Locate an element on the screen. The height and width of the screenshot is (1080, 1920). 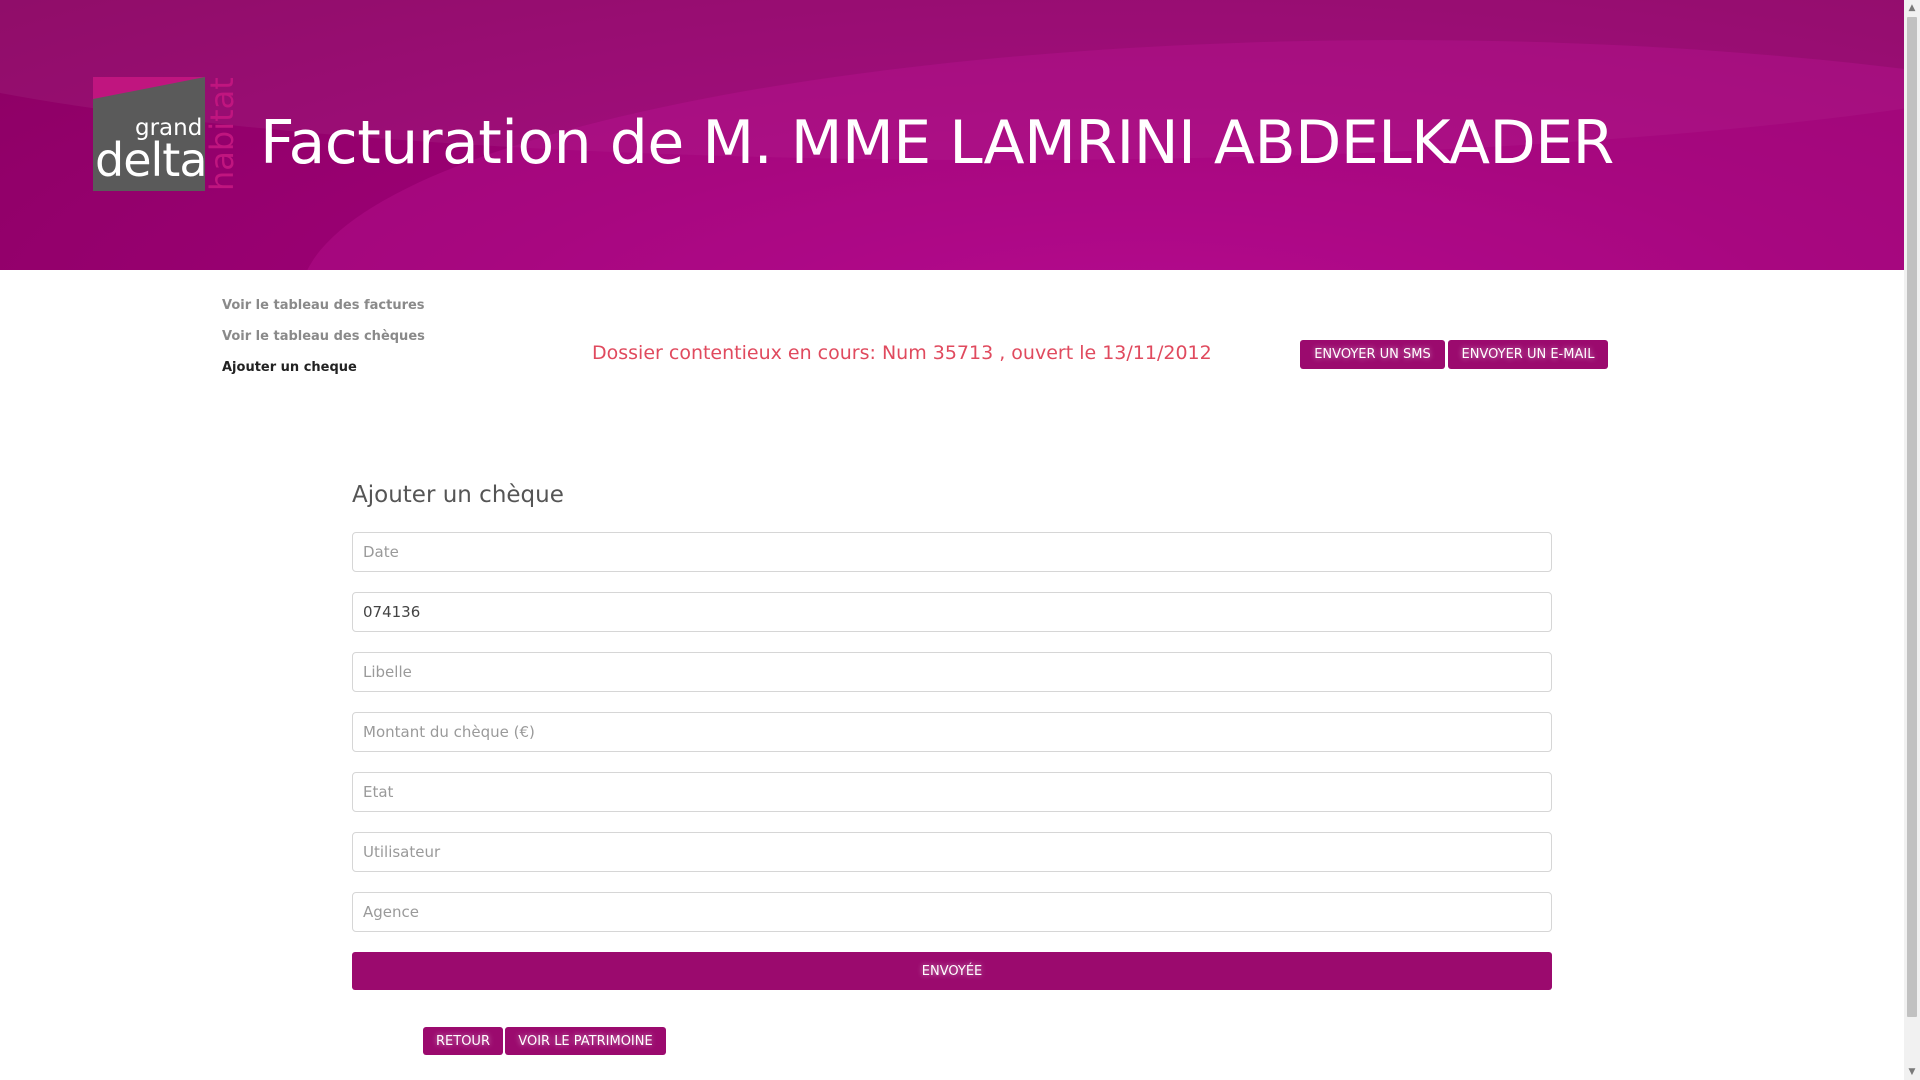
send-email-button: ENVOYER UN E-MAIL is located at coordinates (1528, 354).